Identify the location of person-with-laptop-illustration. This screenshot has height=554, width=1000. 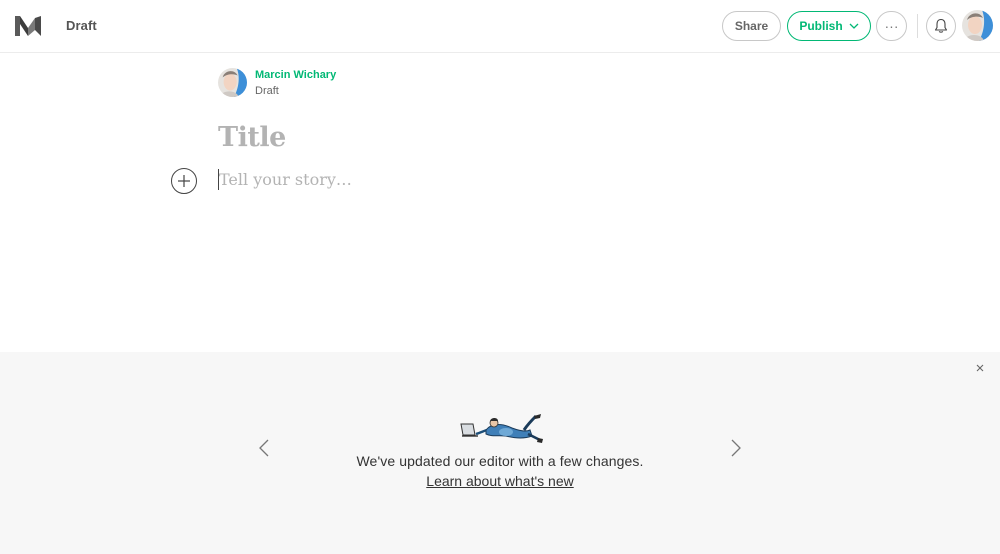
(501, 428).